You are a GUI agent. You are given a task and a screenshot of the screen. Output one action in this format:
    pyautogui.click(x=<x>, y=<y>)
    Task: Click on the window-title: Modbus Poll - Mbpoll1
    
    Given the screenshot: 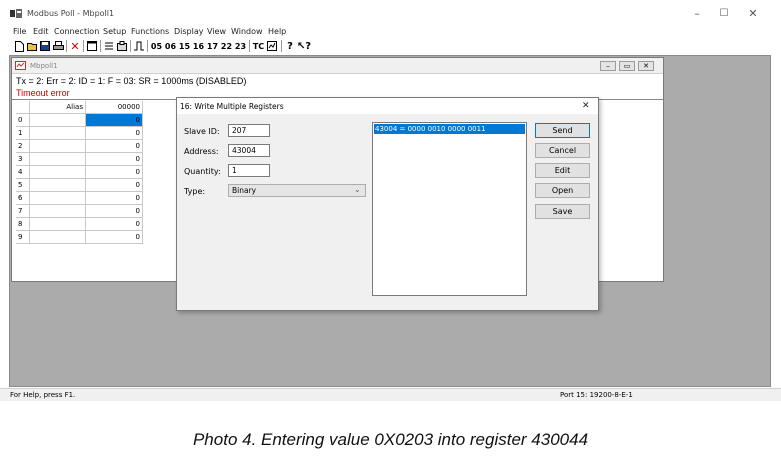 What is the action you would take?
    pyautogui.click(x=71, y=13)
    